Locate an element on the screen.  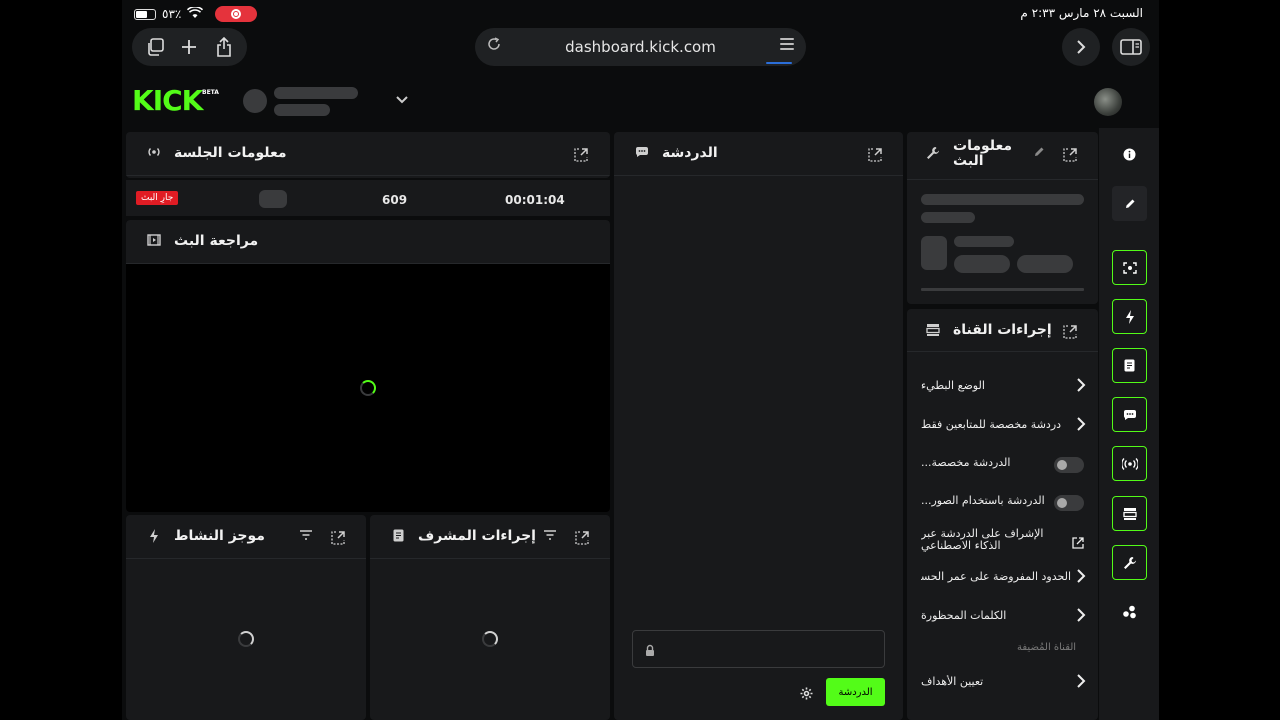
action-banned-words: الكلمات المحظورة is located at coordinates (1002, 617).